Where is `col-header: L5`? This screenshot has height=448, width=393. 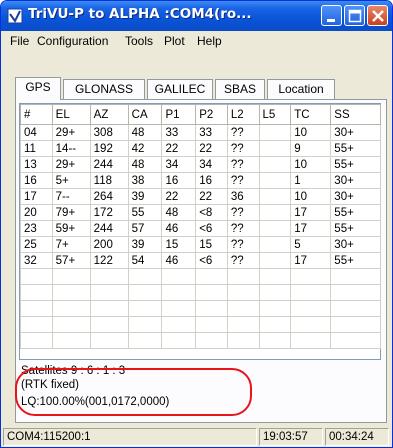 col-header: L5 is located at coordinates (275, 114).